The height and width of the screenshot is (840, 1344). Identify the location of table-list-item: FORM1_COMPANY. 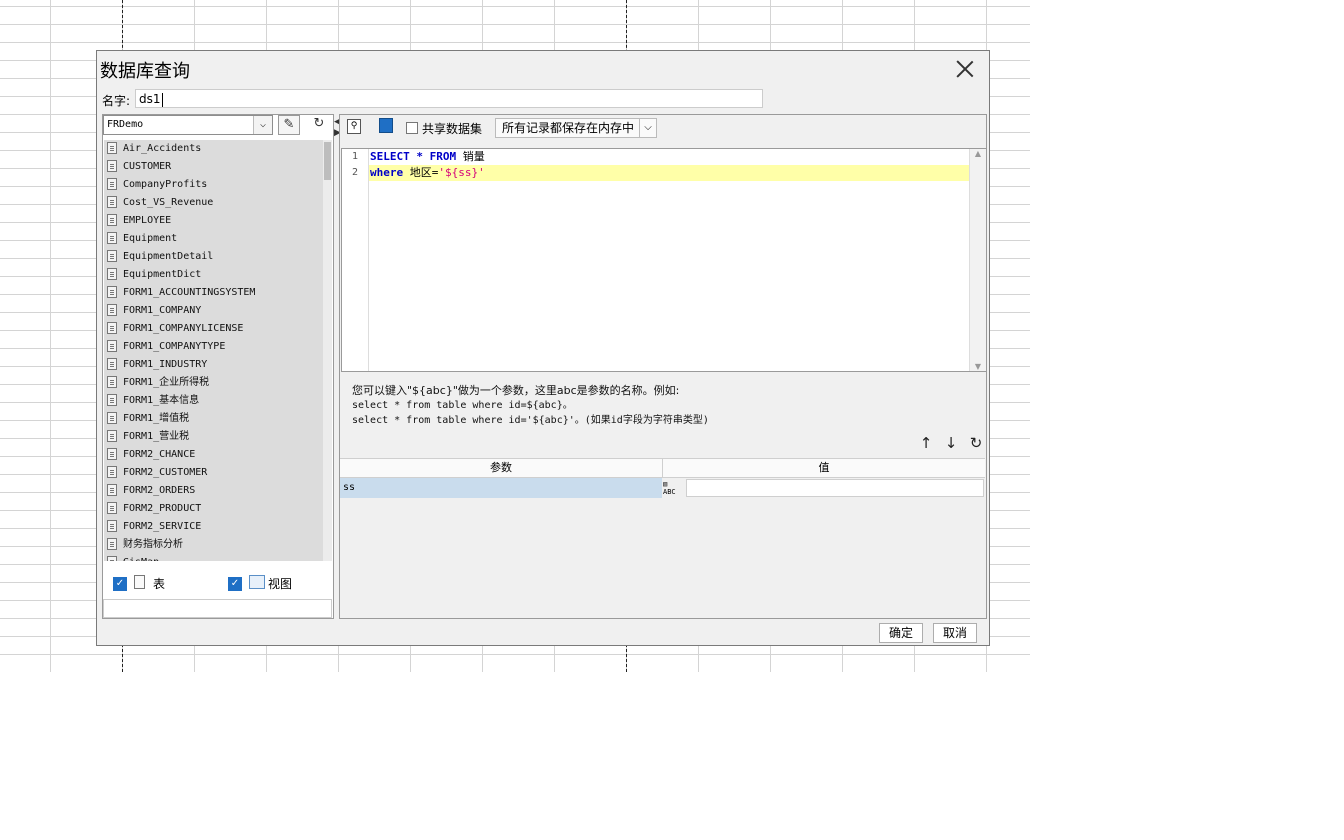
(214, 311).